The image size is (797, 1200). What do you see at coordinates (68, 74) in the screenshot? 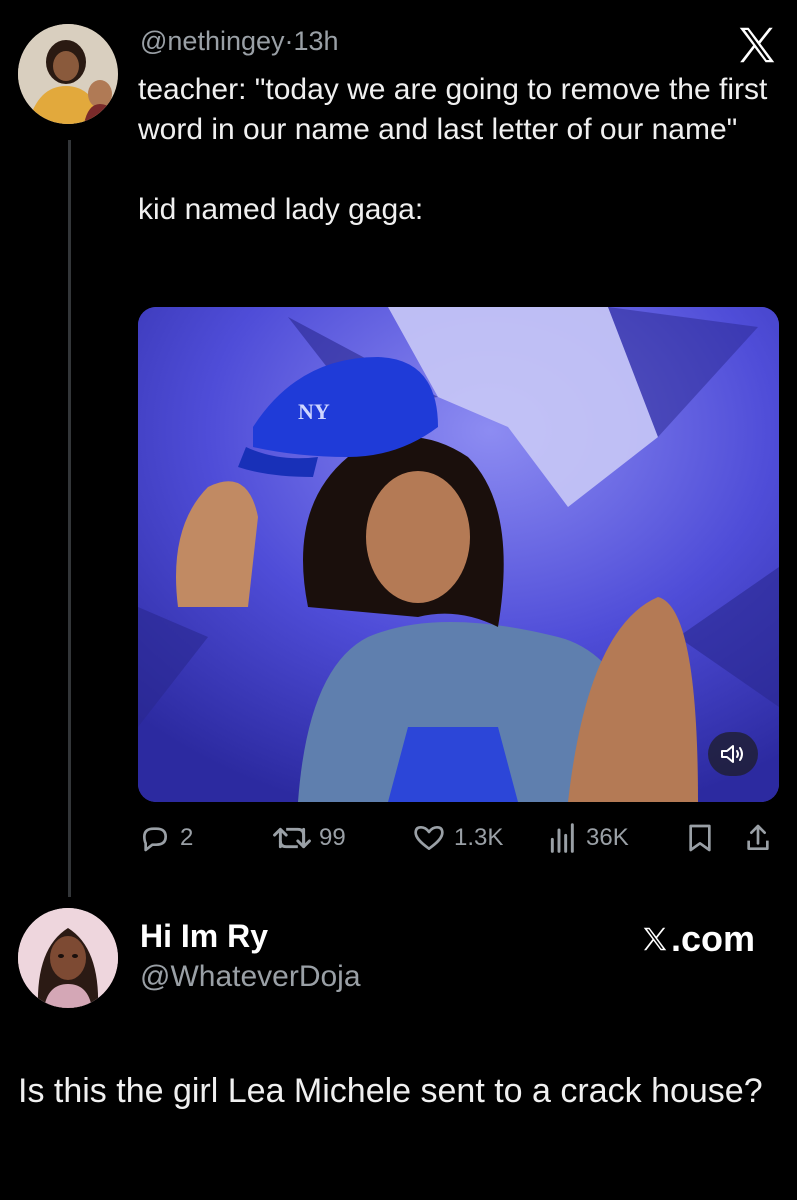
I see `author-avatar` at bounding box center [68, 74].